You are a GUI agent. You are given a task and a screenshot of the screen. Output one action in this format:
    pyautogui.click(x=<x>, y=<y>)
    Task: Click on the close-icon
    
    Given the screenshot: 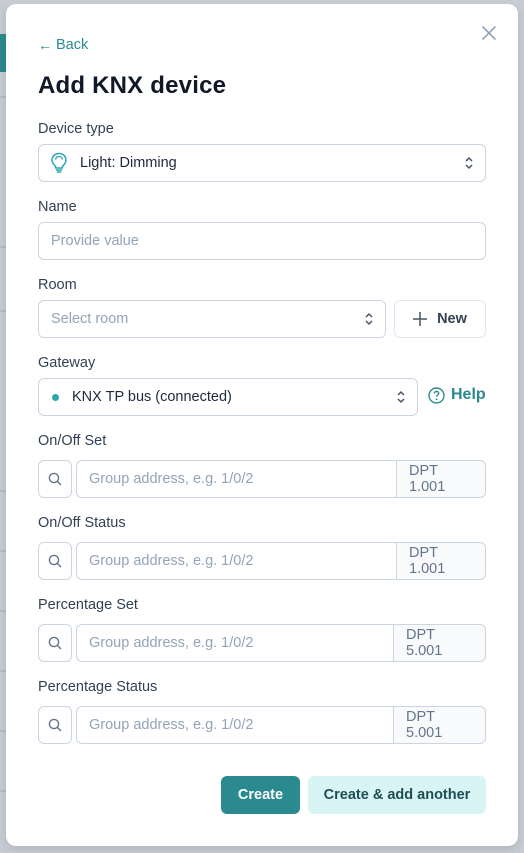 What is the action you would take?
    pyautogui.click(x=489, y=33)
    